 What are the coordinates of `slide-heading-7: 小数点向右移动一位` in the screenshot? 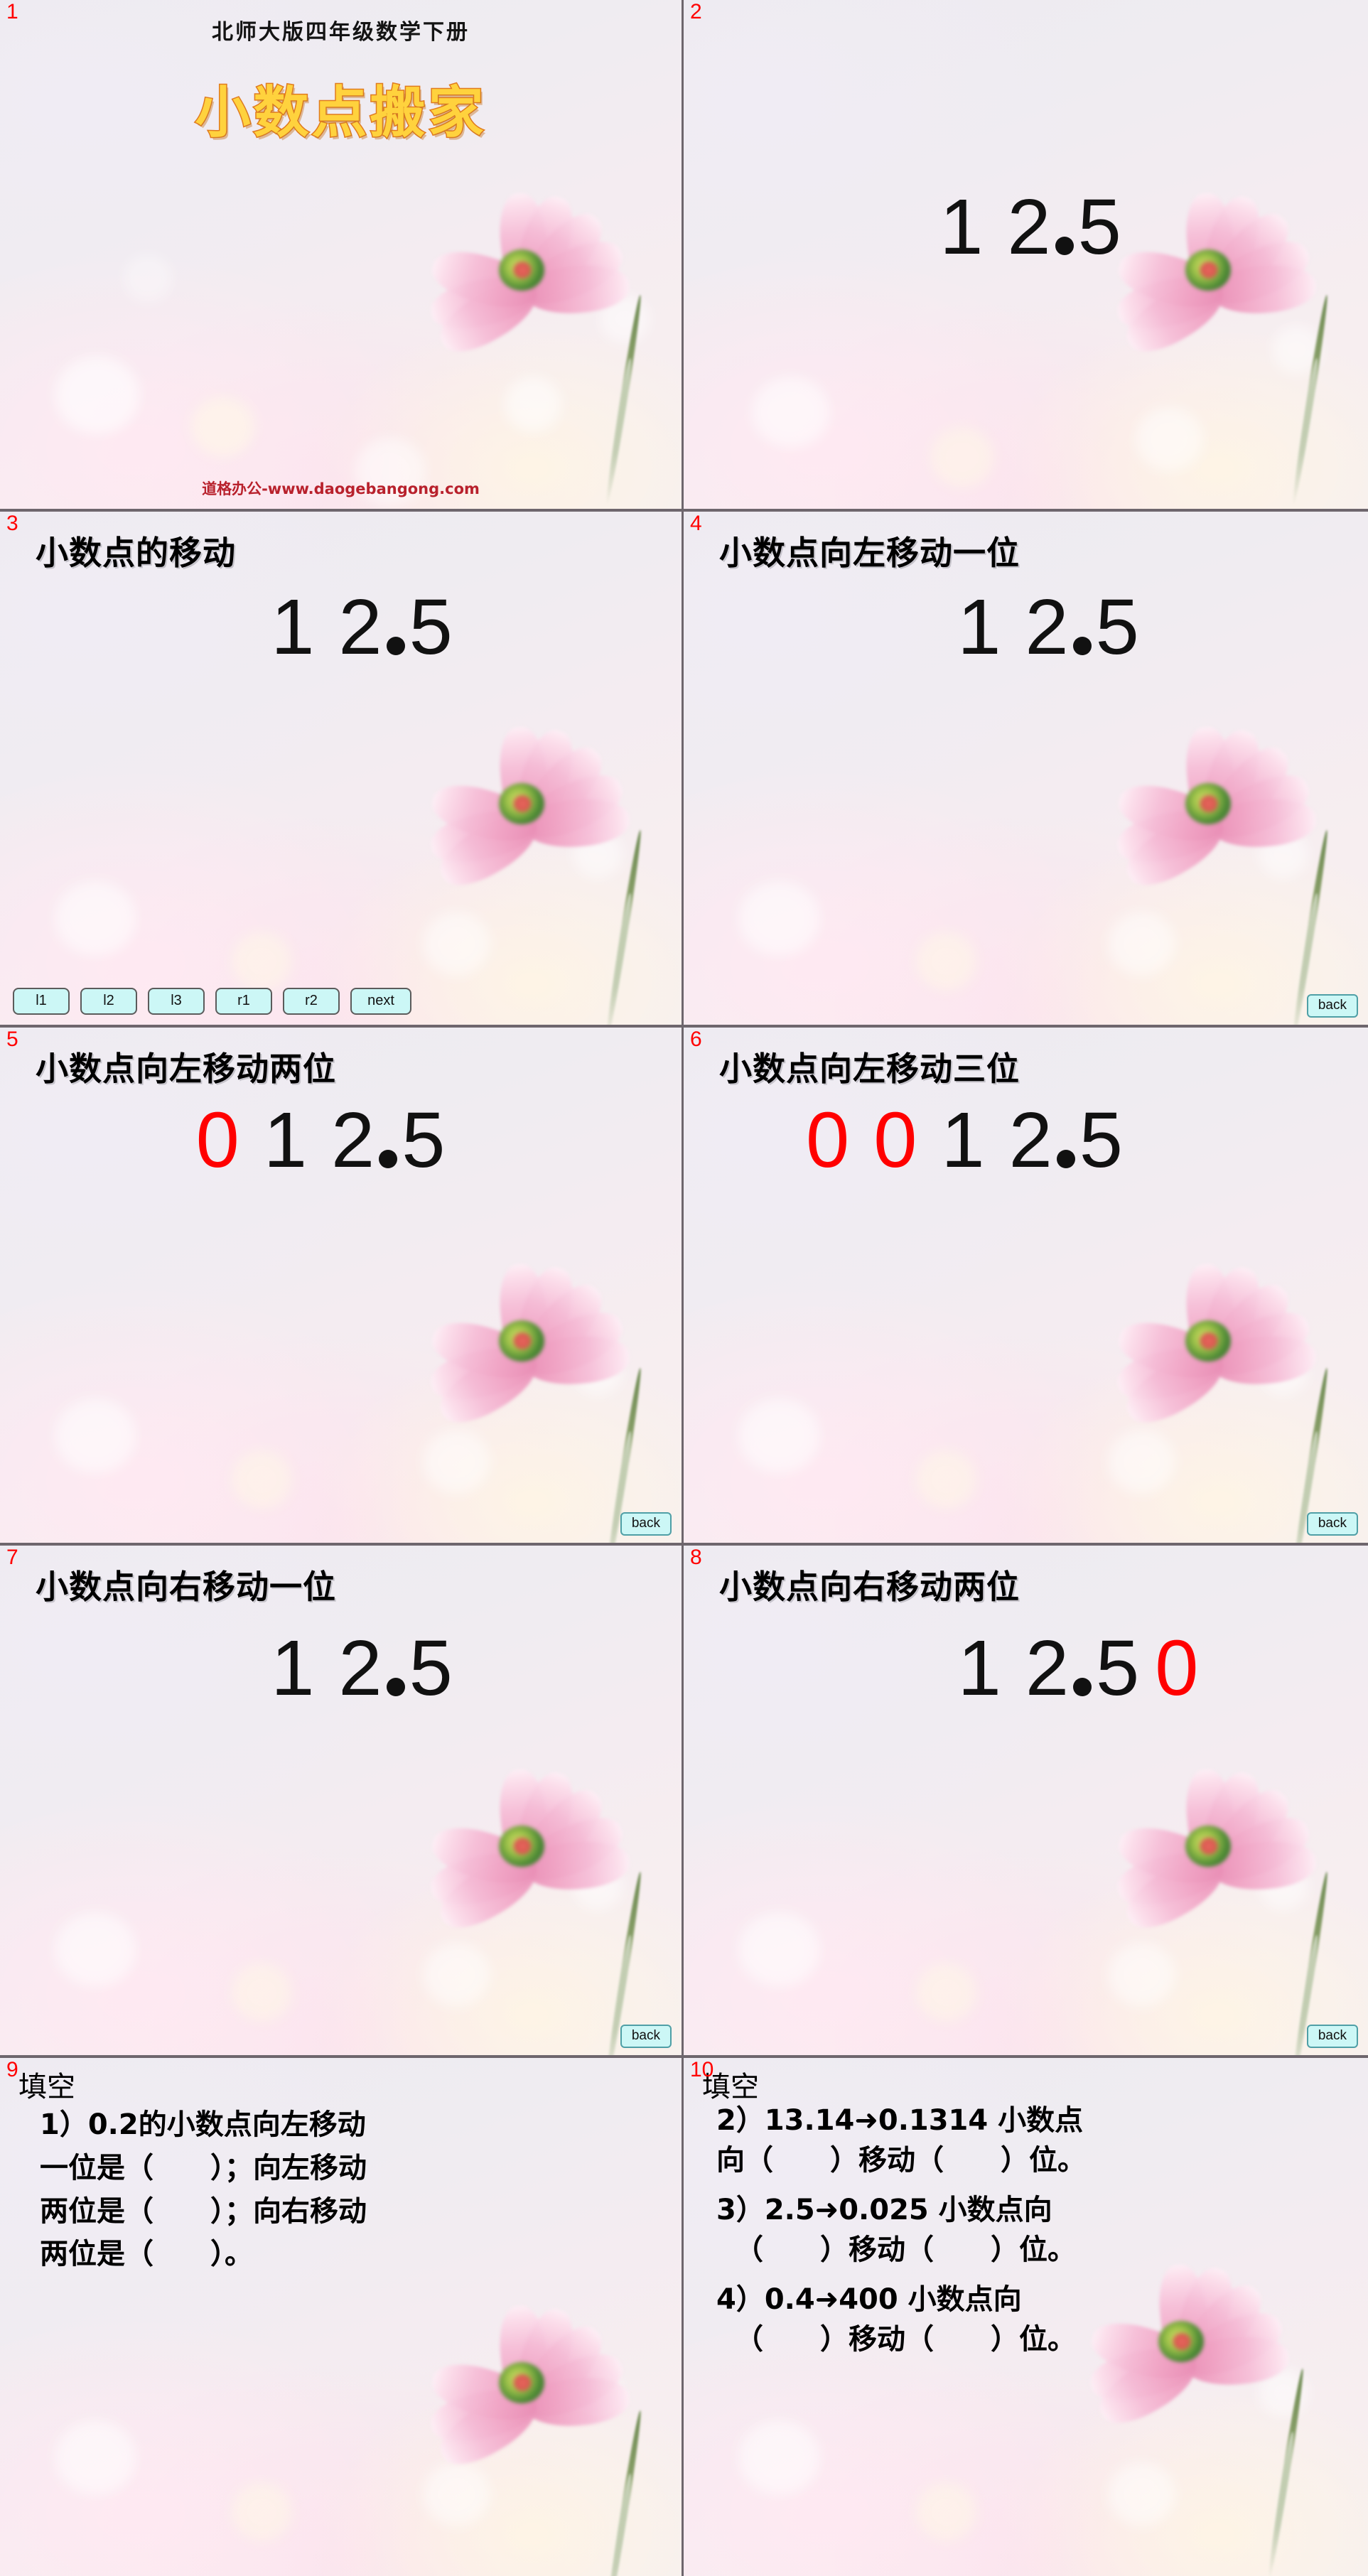 It's located at (186, 1587).